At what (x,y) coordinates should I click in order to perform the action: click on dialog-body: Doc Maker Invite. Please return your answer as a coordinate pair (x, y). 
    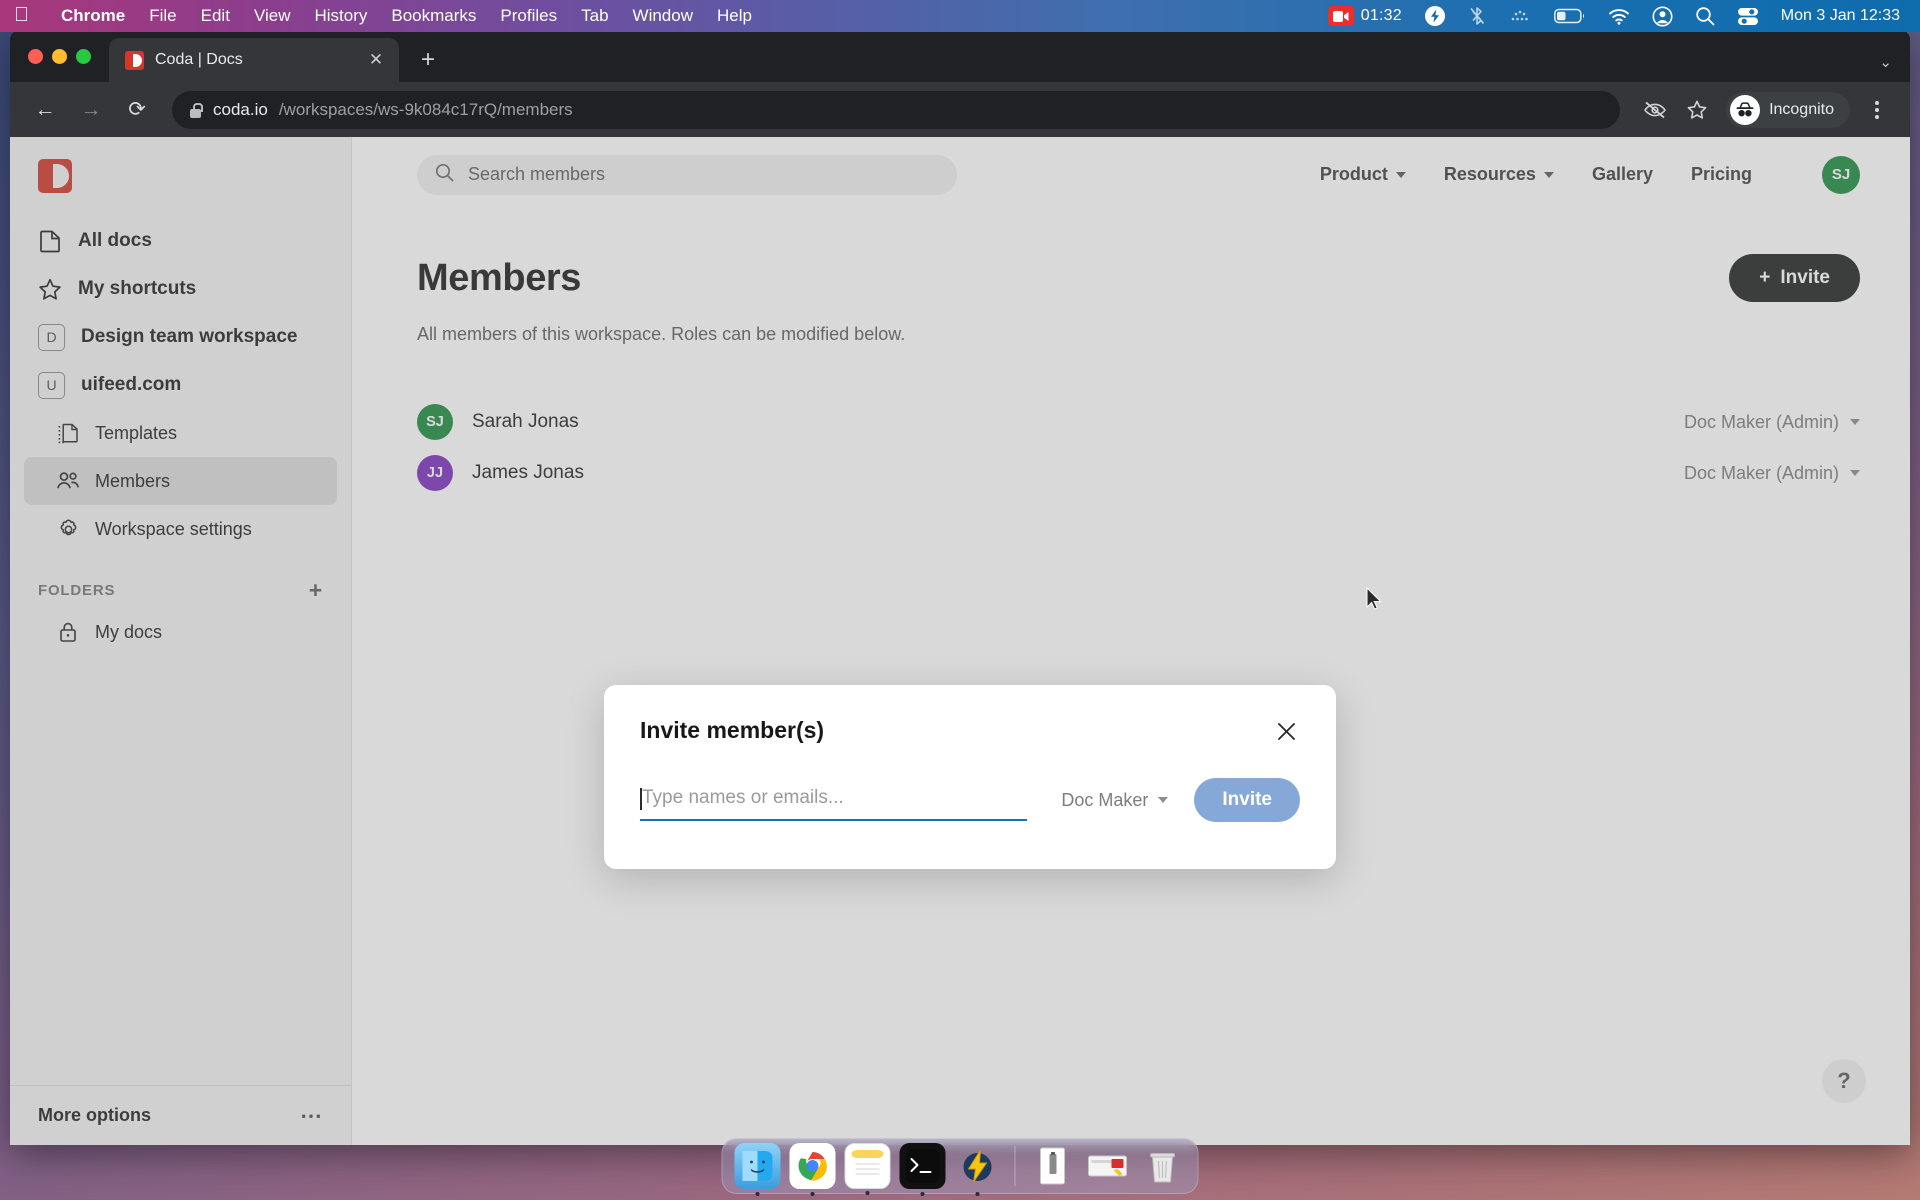
    Looking at the image, I should click on (970, 804).